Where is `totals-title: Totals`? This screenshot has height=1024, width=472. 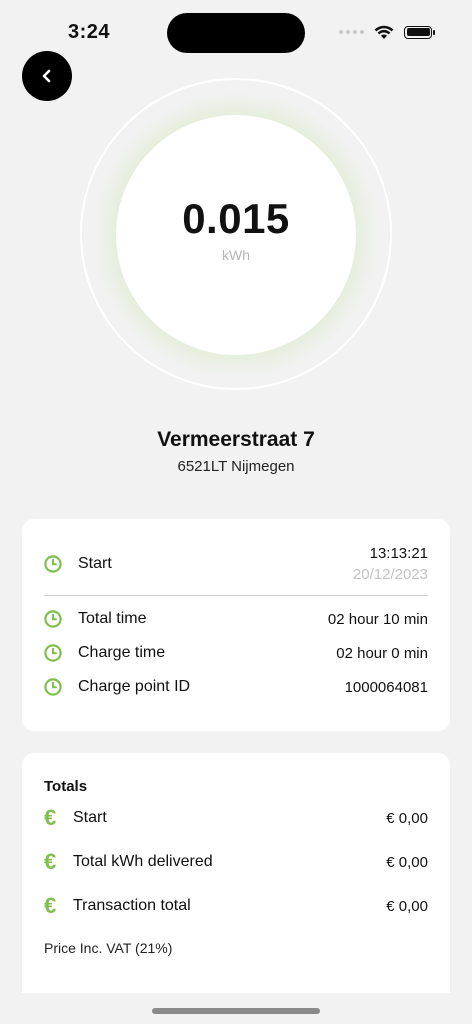 totals-title: Totals is located at coordinates (66, 786).